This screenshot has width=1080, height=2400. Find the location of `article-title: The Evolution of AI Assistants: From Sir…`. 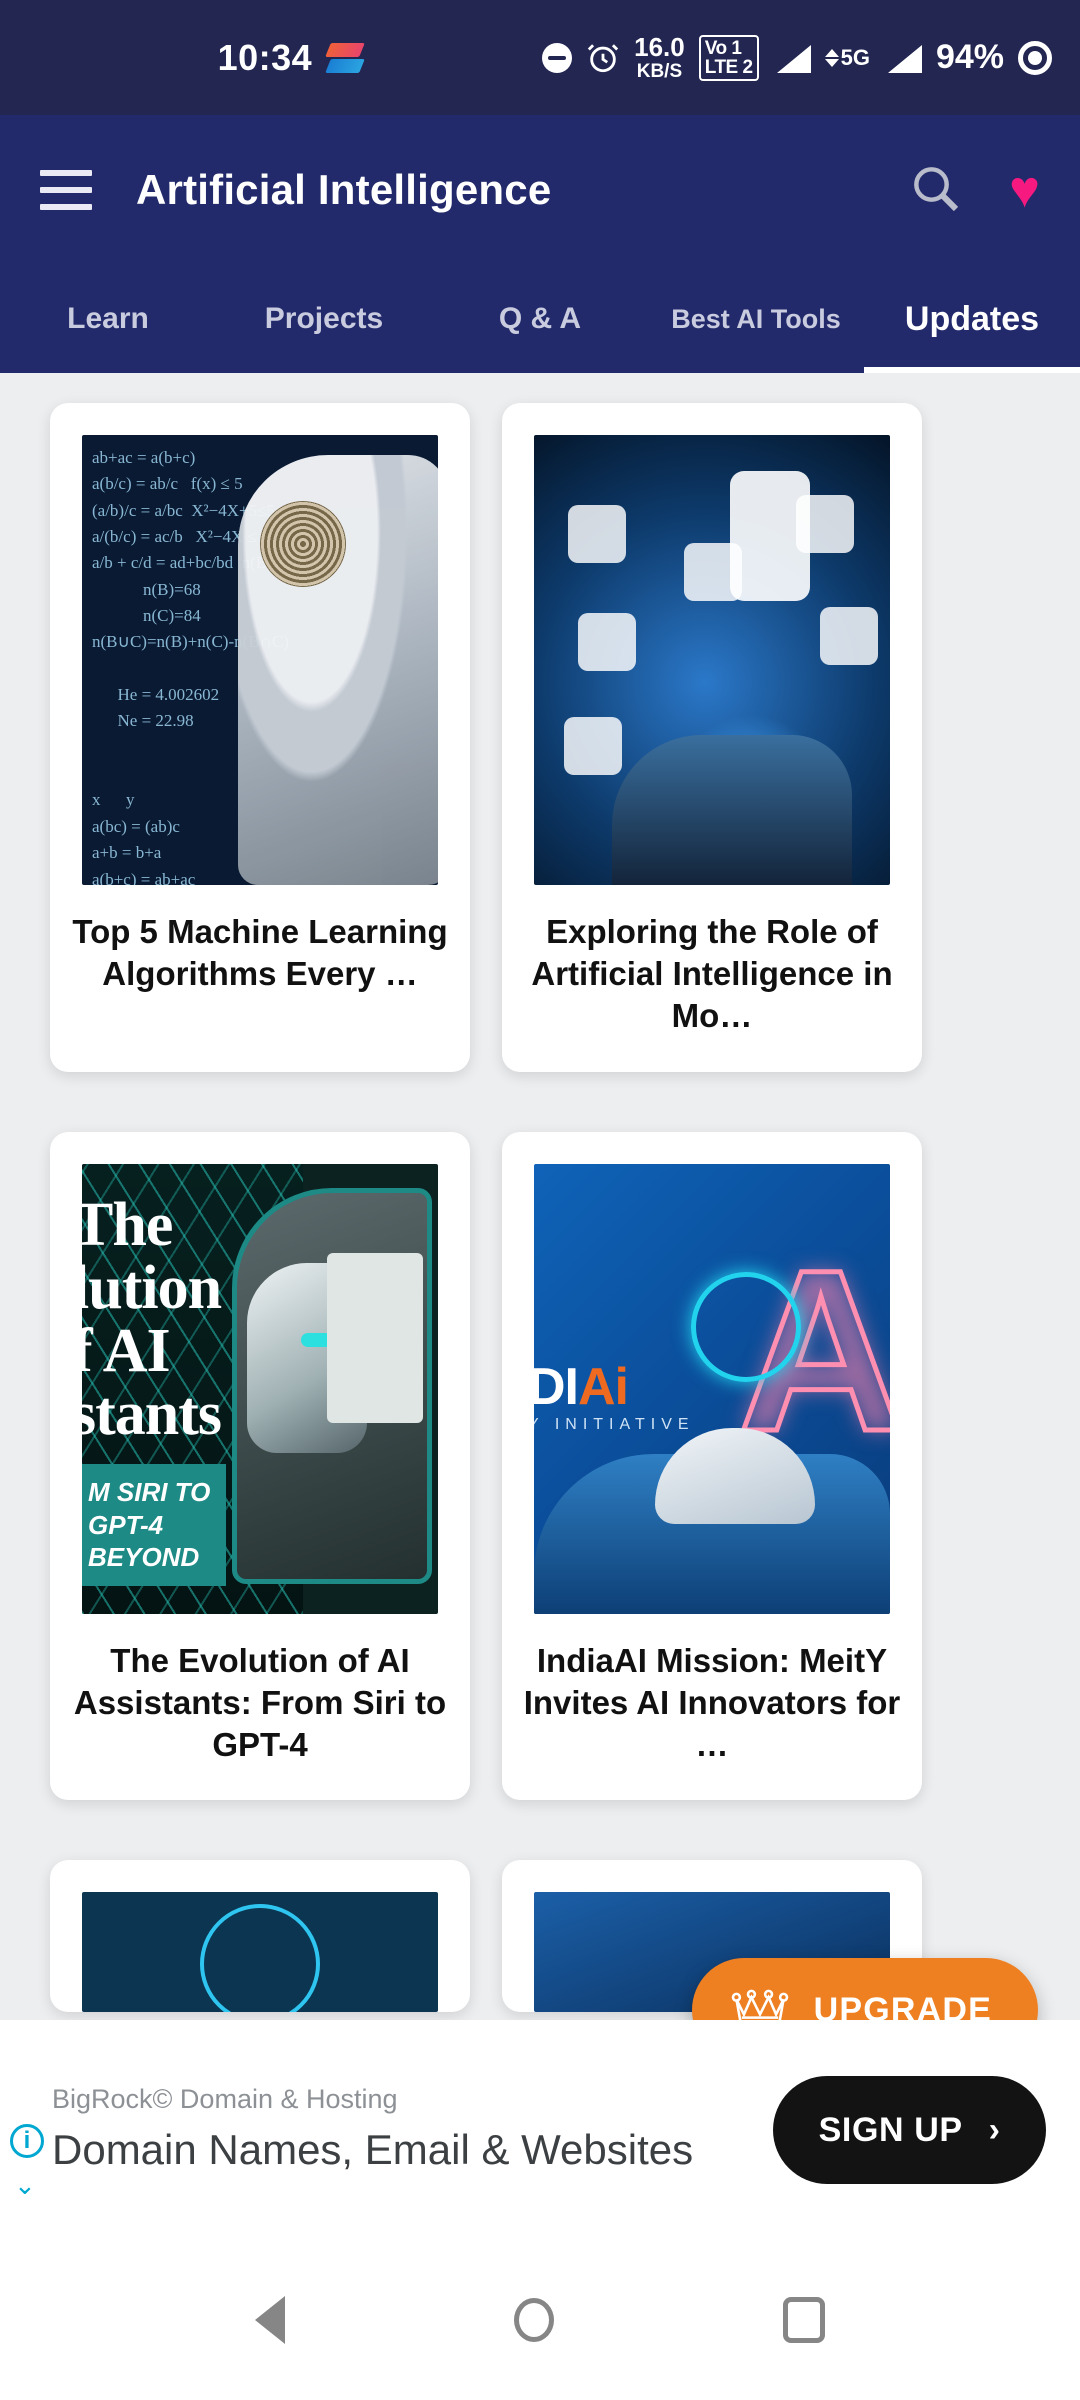

article-title: The Evolution of AI Assistants: From Sir… is located at coordinates (260, 1702).